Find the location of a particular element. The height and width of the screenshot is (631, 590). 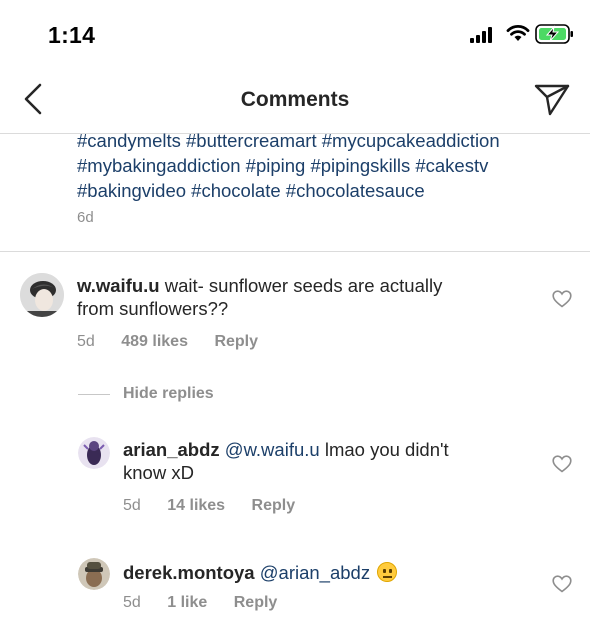

comment-text: lmao you didn't is located at coordinates (386, 449).